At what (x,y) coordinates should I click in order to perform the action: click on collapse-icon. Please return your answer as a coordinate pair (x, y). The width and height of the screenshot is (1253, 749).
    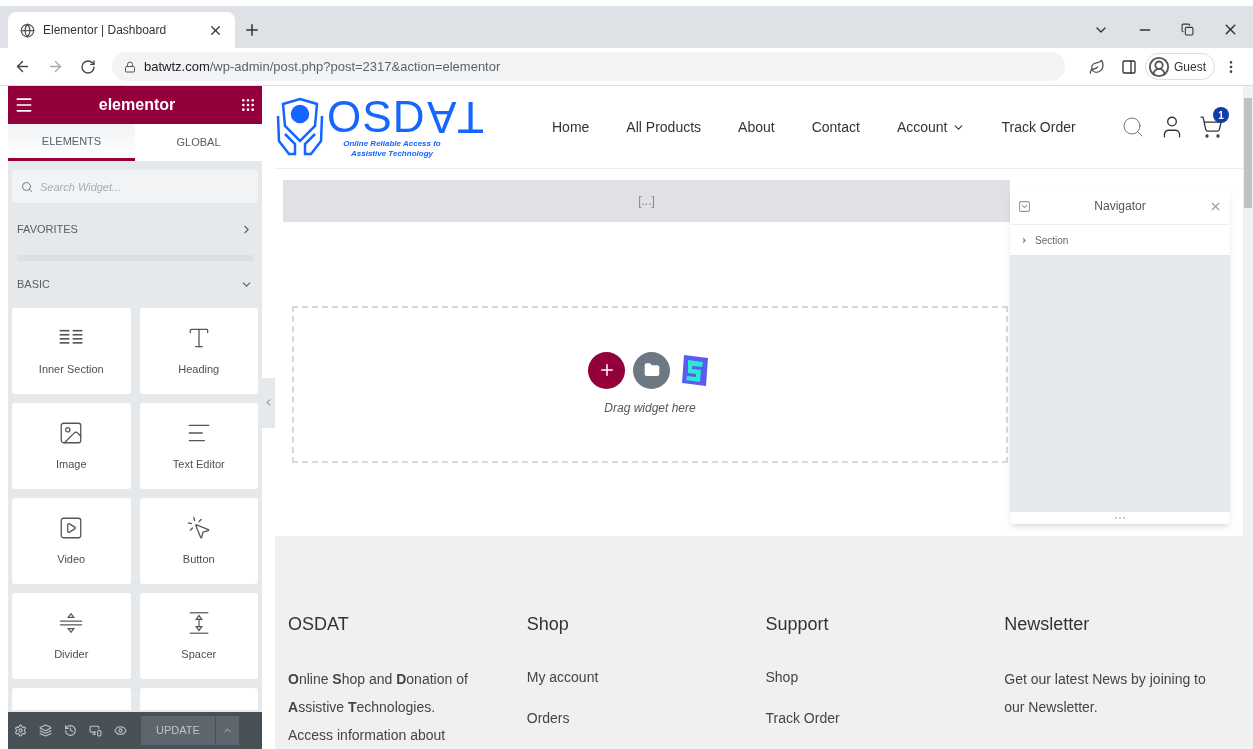
    Looking at the image, I should click on (1024, 206).